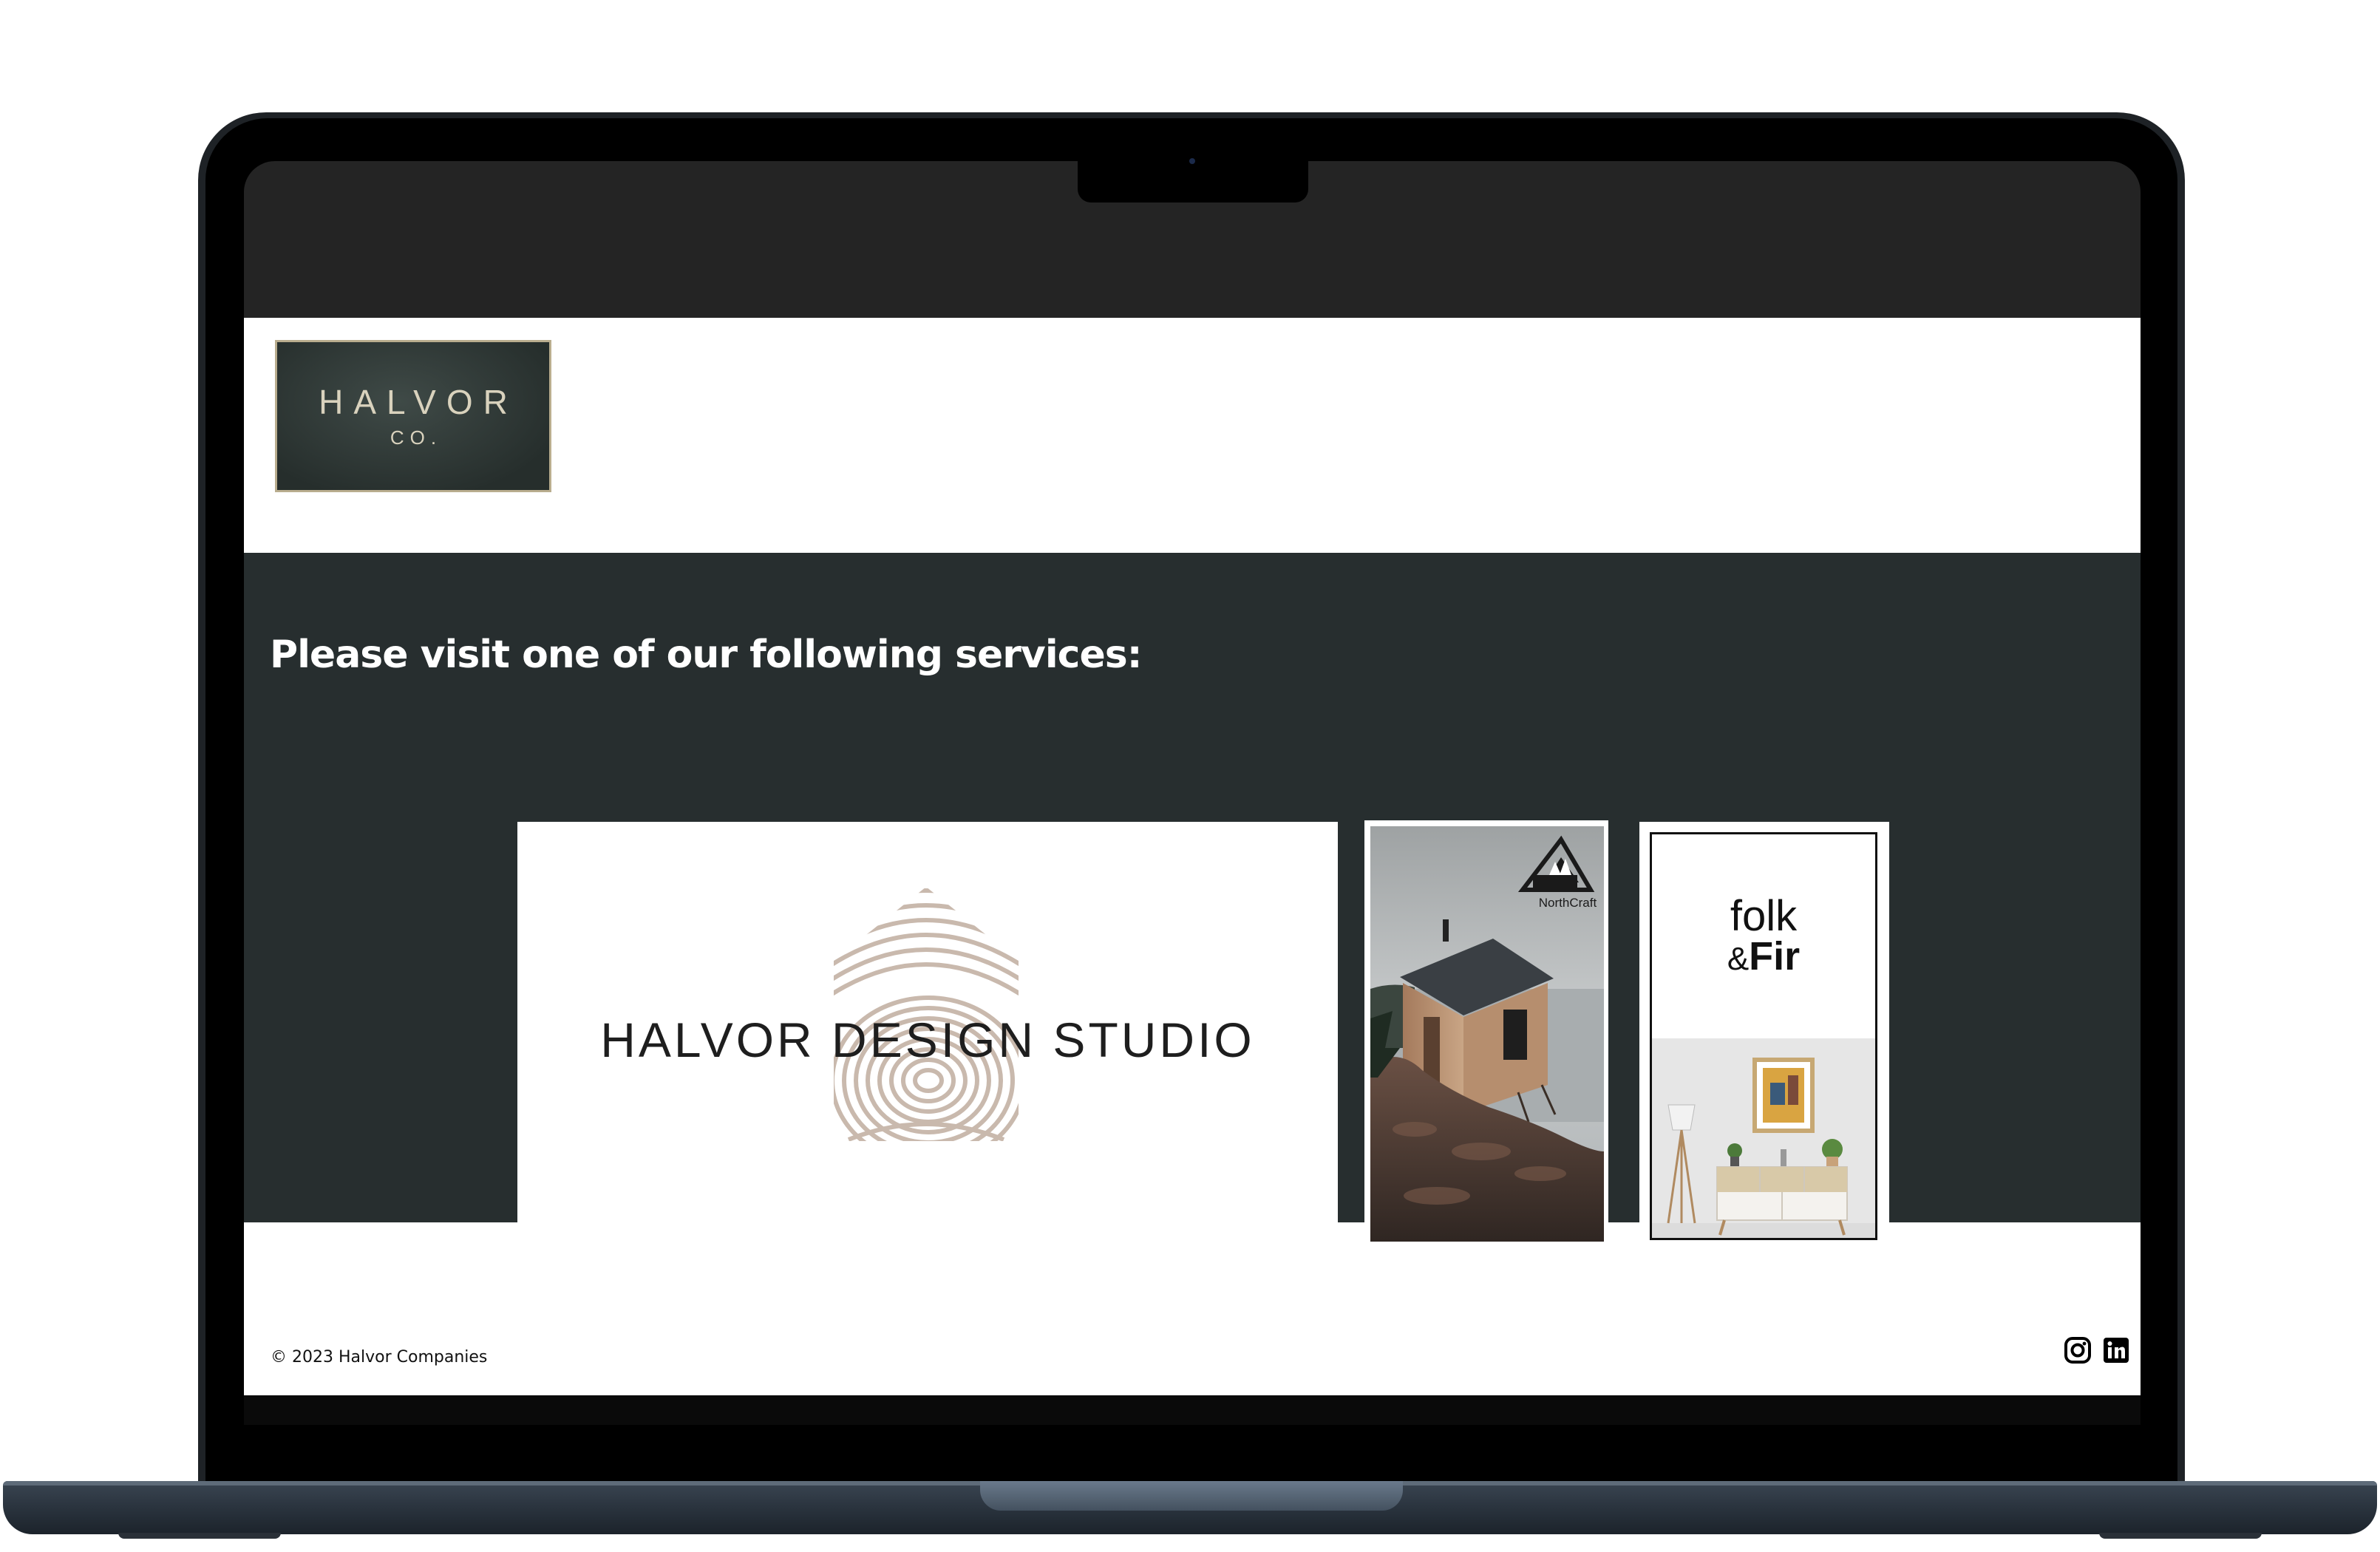 This screenshot has height=1552, width=2380. Describe the element at coordinates (1191, 1496) in the screenshot. I see `laptop-hinge` at that location.